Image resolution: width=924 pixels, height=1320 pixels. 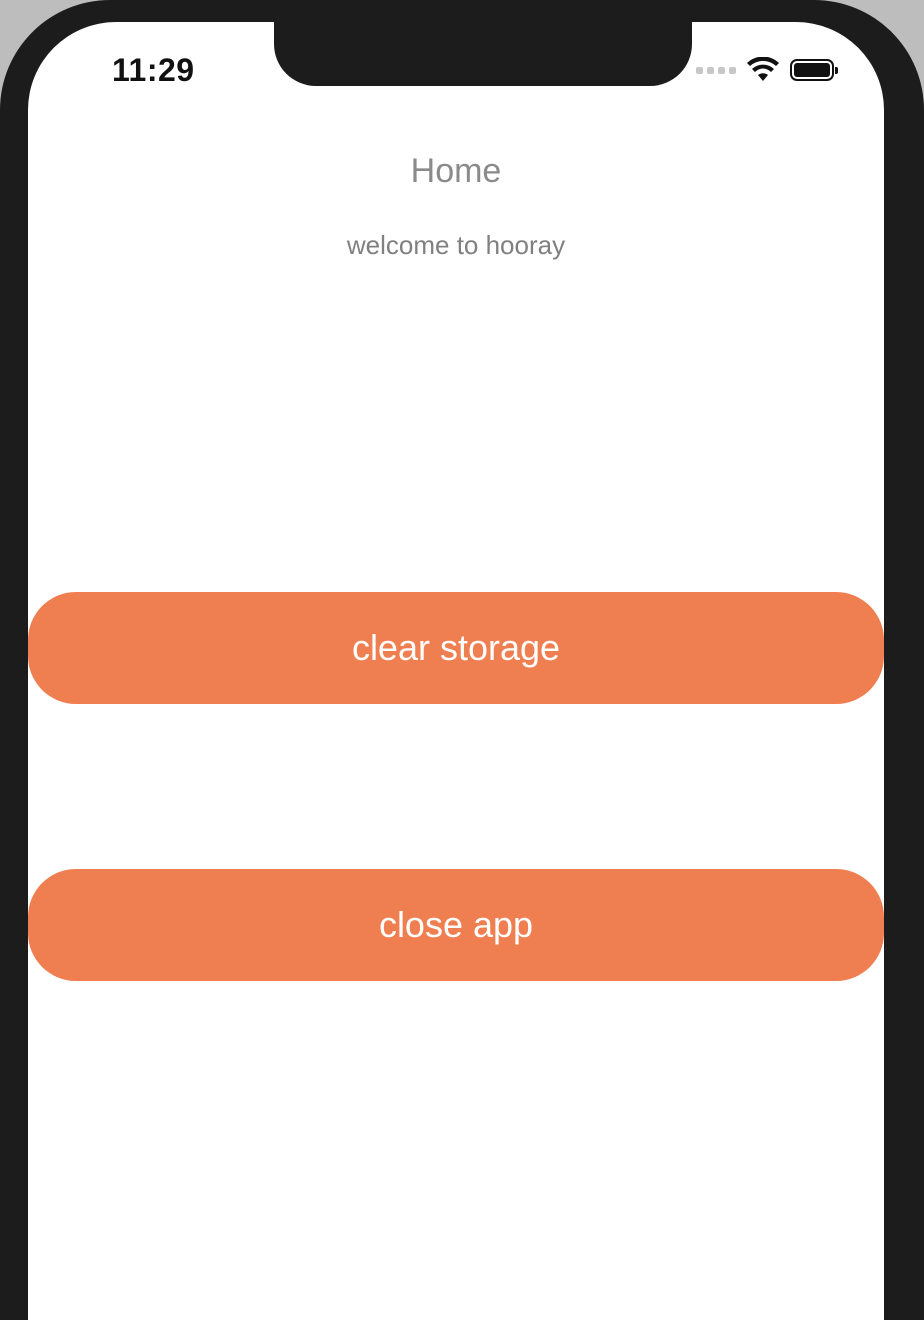 What do you see at coordinates (763, 69) in the screenshot?
I see `wifi-icon` at bounding box center [763, 69].